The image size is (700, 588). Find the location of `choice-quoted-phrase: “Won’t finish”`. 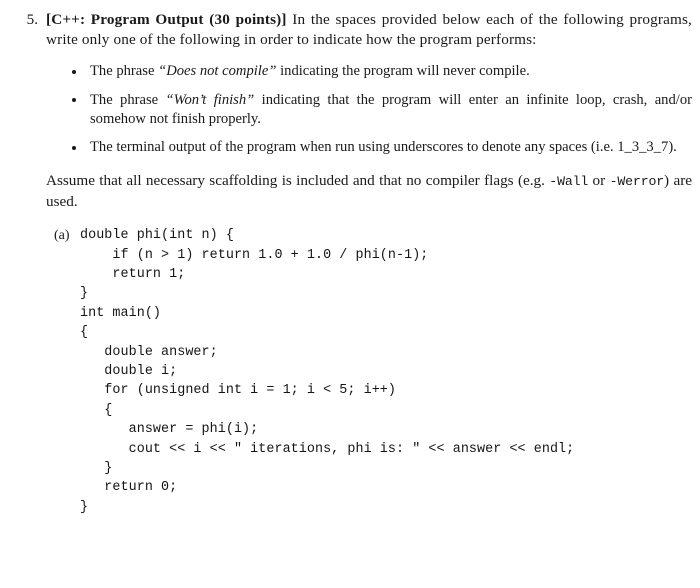

choice-quoted-phrase: “Won’t finish” is located at coordinates (210, 99).